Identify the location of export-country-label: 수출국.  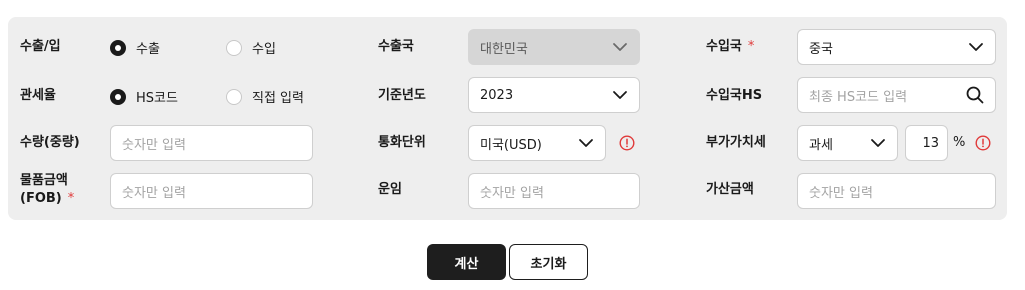
(396, 46).